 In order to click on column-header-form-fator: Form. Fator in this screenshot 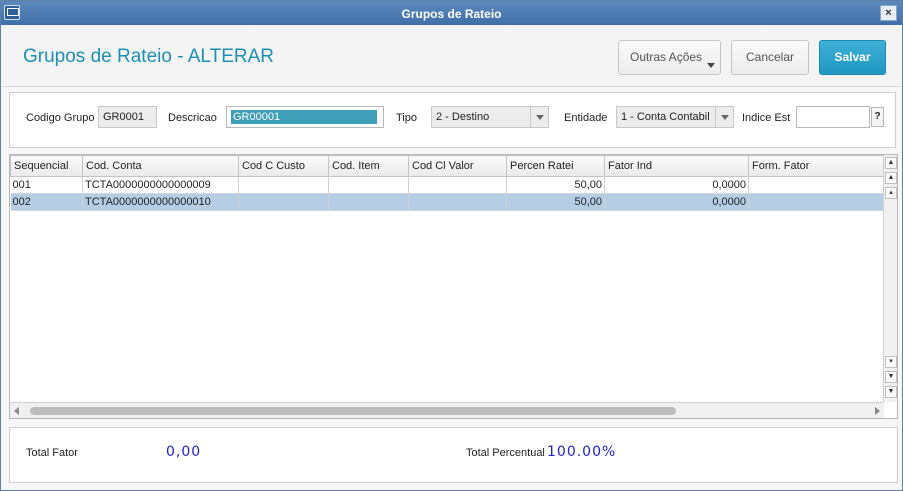, I will do `click(816, 166)`.